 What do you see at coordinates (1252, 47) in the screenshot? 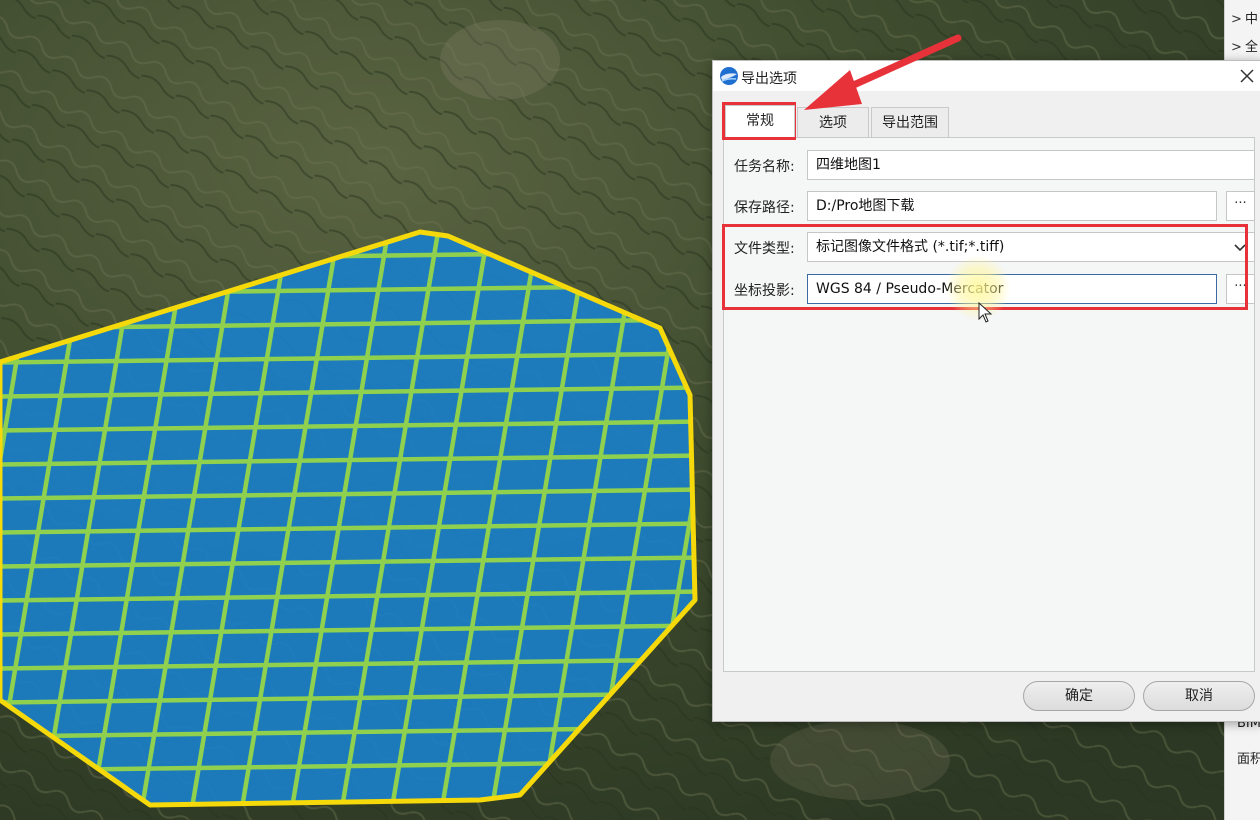
I see `tree-item-label: 全` at bounding box center [1252, 47].